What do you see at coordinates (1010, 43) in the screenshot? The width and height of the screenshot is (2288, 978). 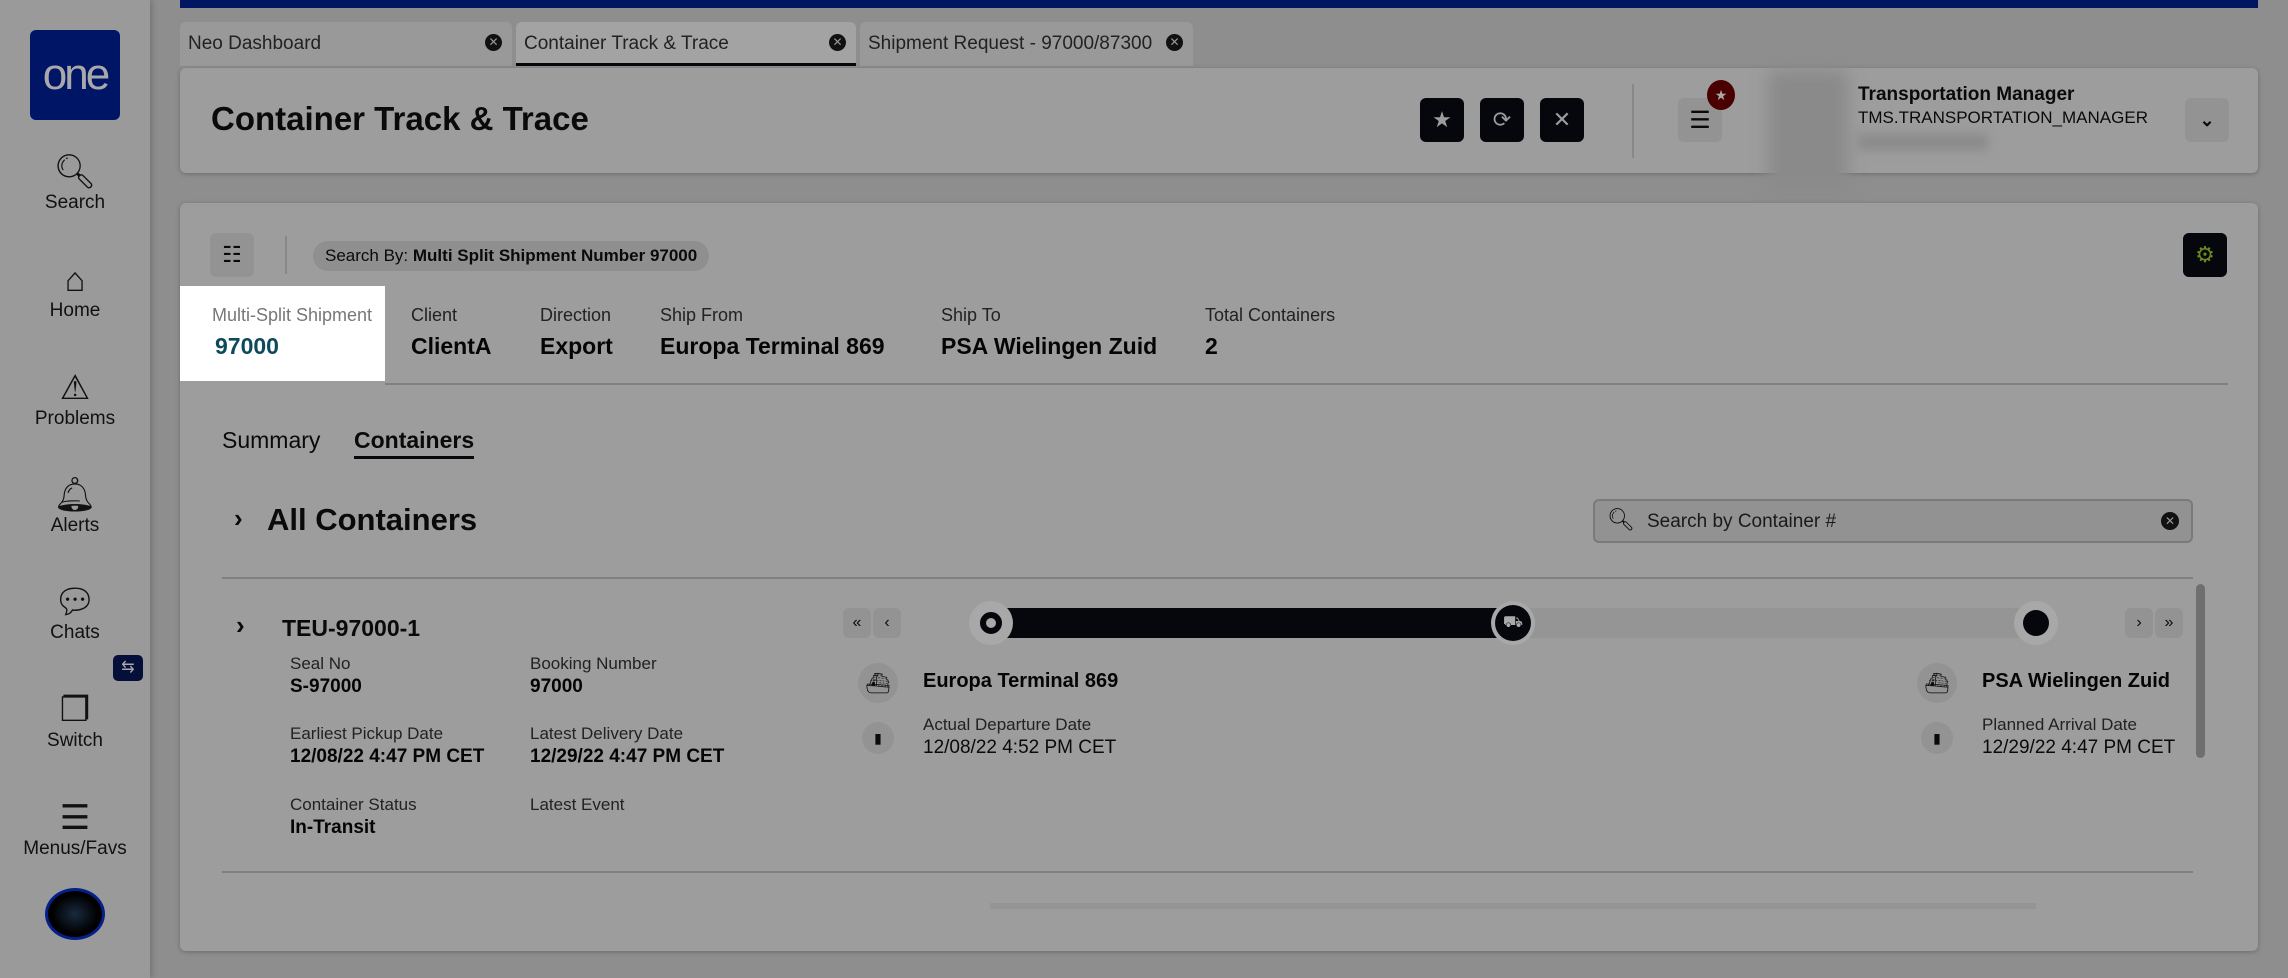 I see `tab-label: Shipment Request - 97000/87300` at bounding box center [1010, 43].